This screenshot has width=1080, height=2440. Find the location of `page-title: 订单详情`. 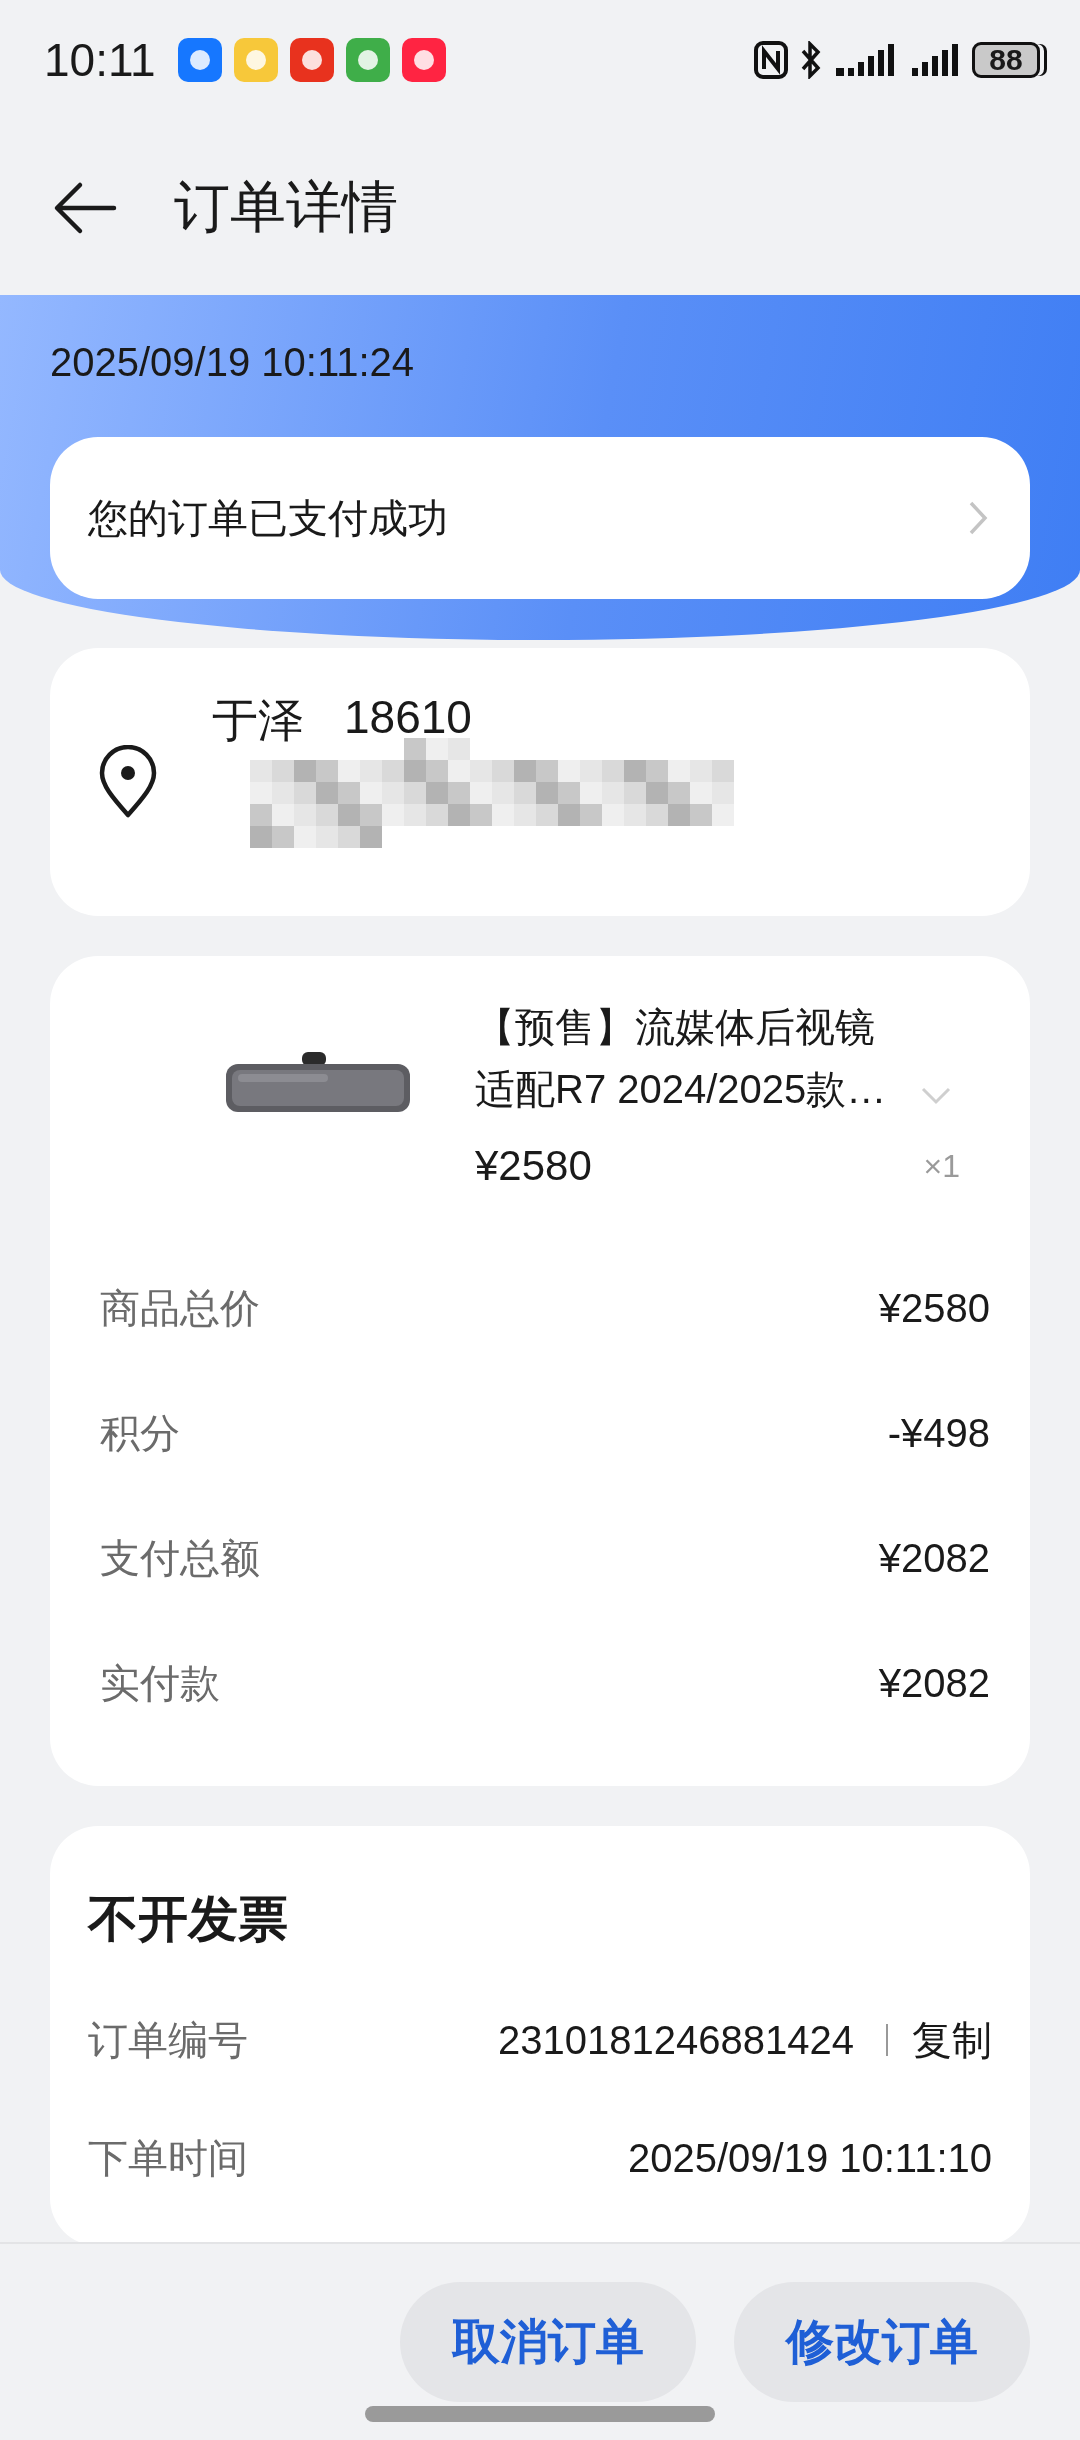

page-title: 订单详情 is located at coordinates (286, 206).